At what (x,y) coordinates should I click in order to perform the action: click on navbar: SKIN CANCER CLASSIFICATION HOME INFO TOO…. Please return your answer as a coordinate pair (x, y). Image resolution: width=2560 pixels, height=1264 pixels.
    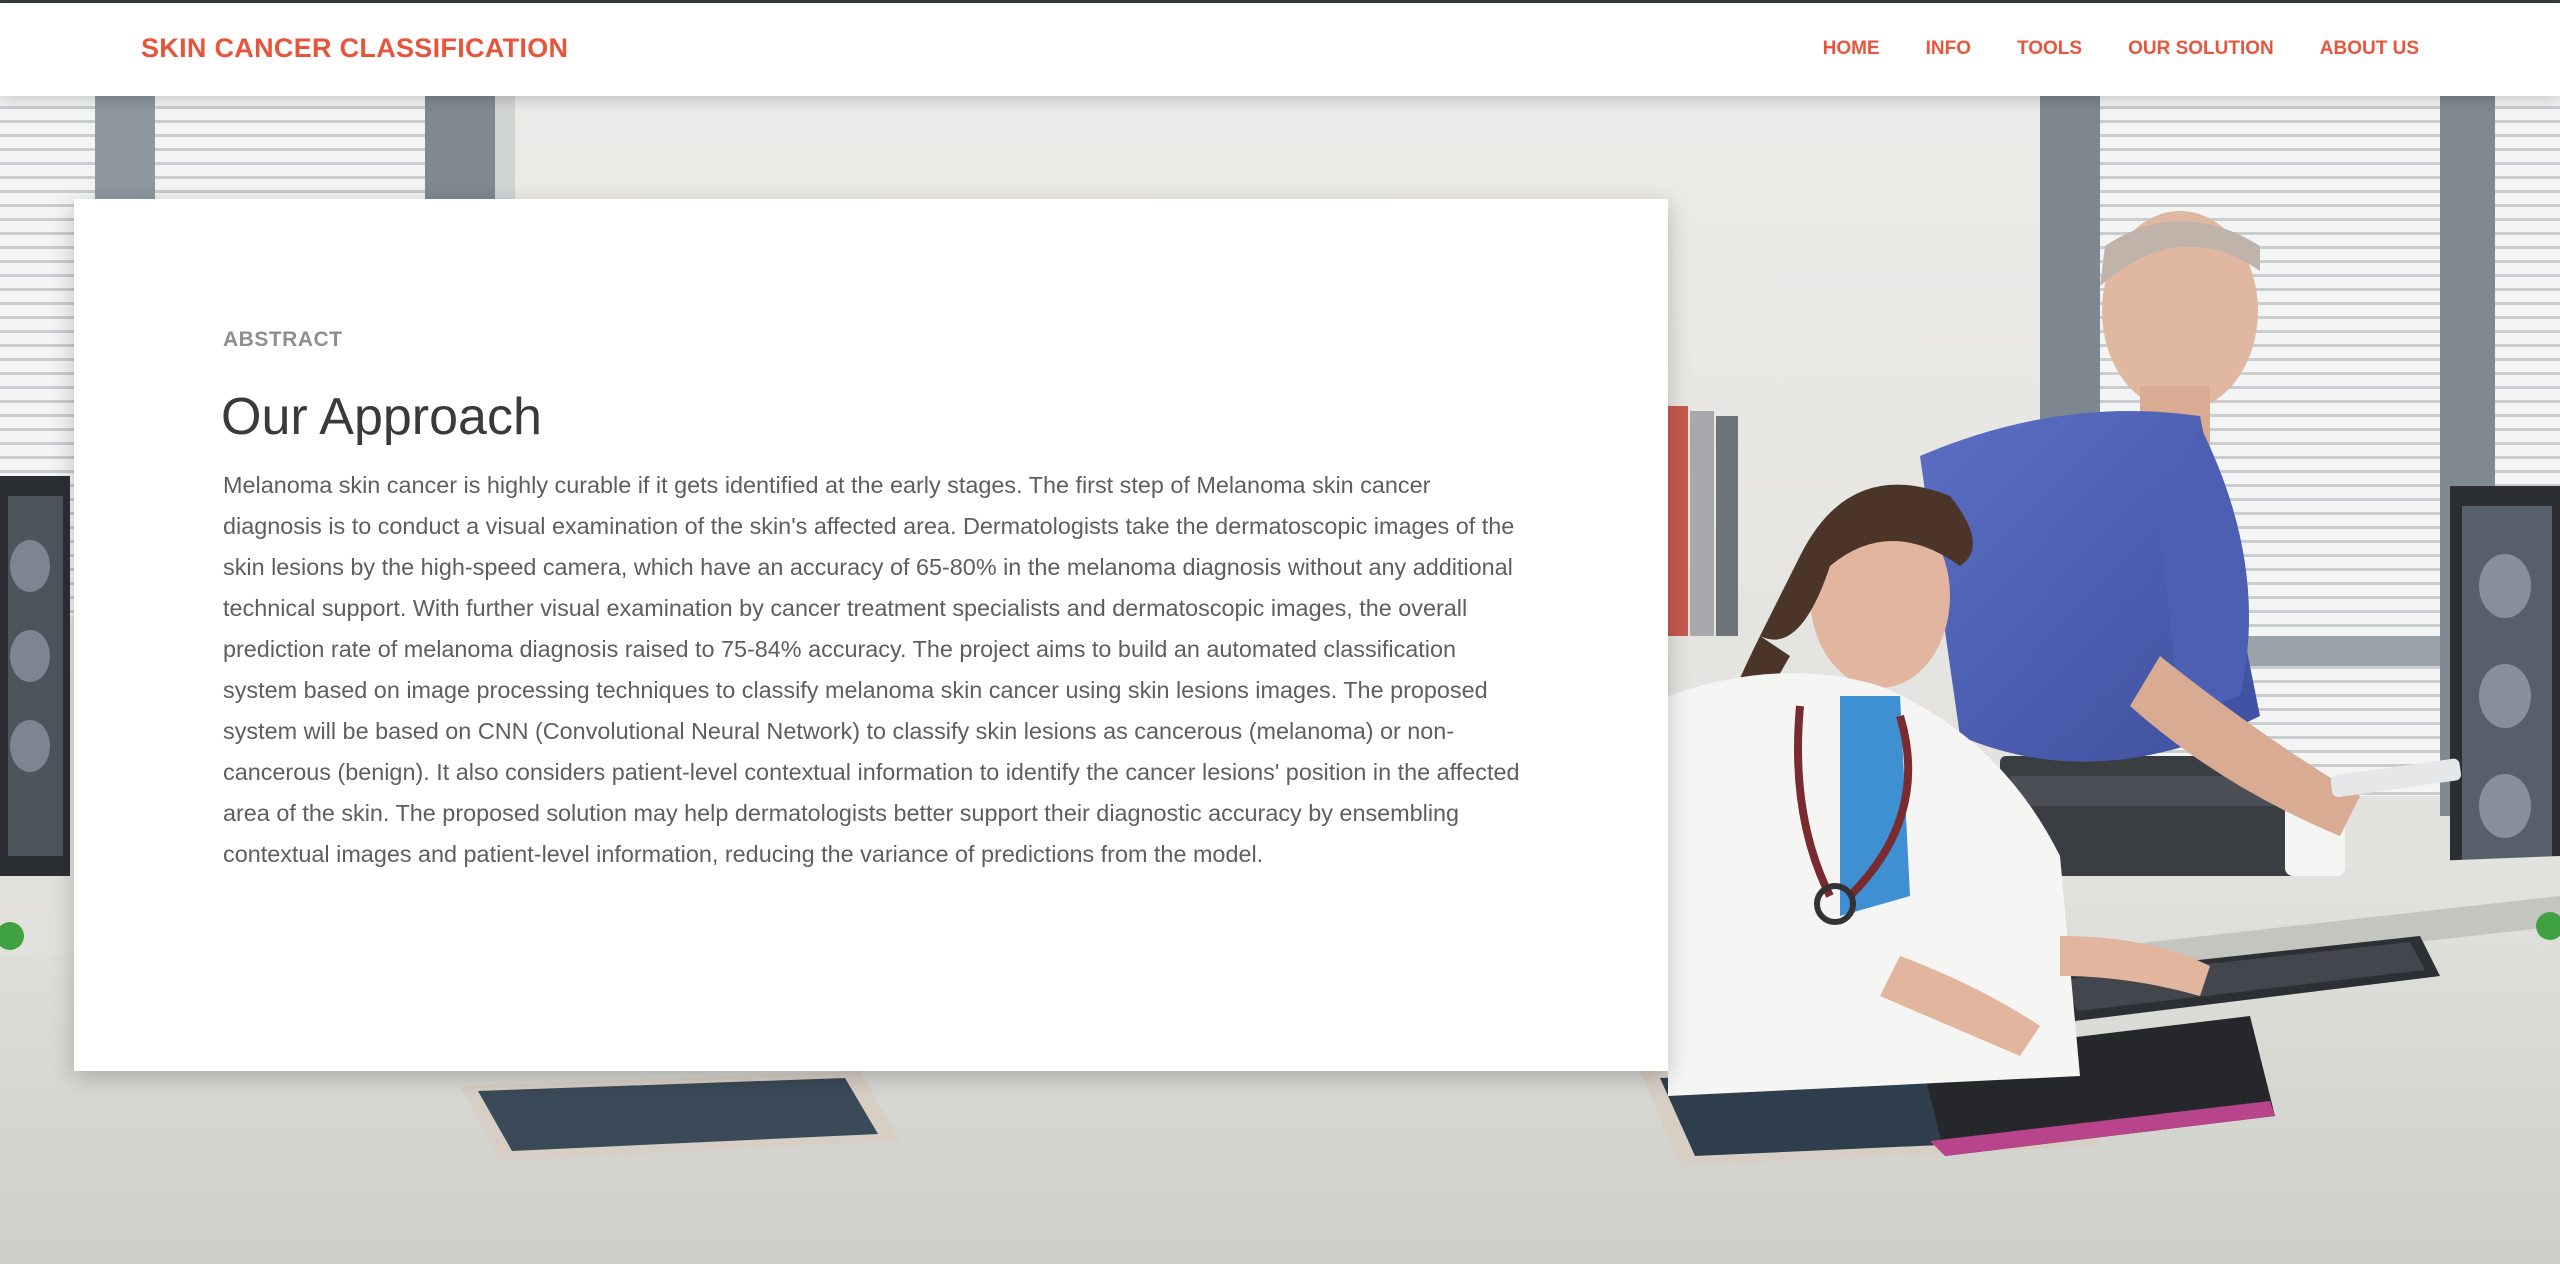
    Looking at the image, I should click on (1280, 49).